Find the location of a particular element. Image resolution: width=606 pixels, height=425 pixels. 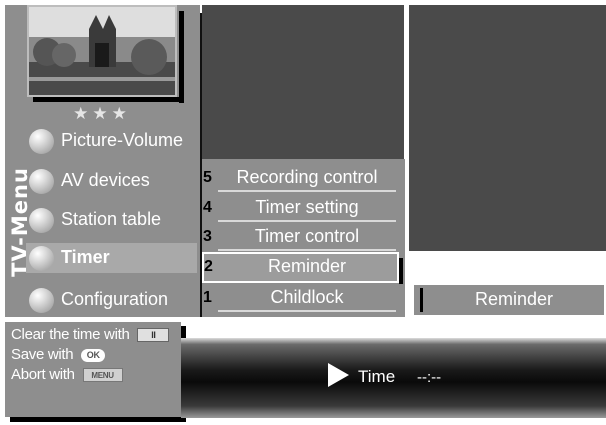

picture-shadow is located at coordinates (181, 57).